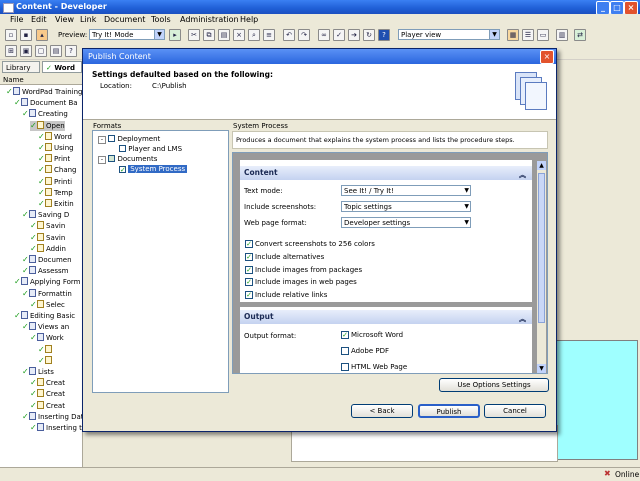 This screenshot has height=481, width=640. What do you see at coordinates (269, 35) in the screenshot?
I see `properties-icon: ≡` at bounding box center [269, 35].